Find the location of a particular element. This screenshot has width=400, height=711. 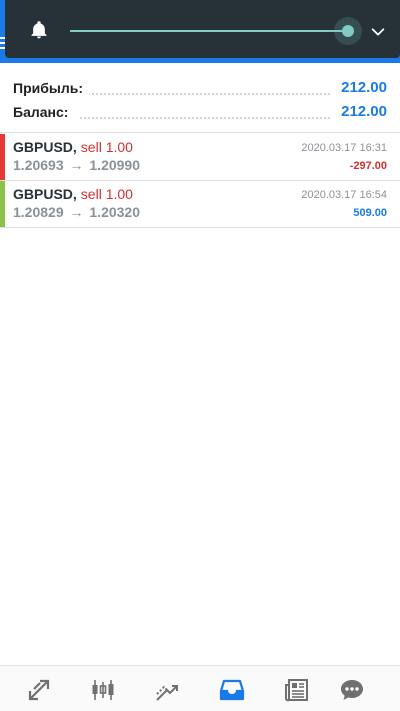

balance-value: 212.00 is located at coordinates (361, 111).